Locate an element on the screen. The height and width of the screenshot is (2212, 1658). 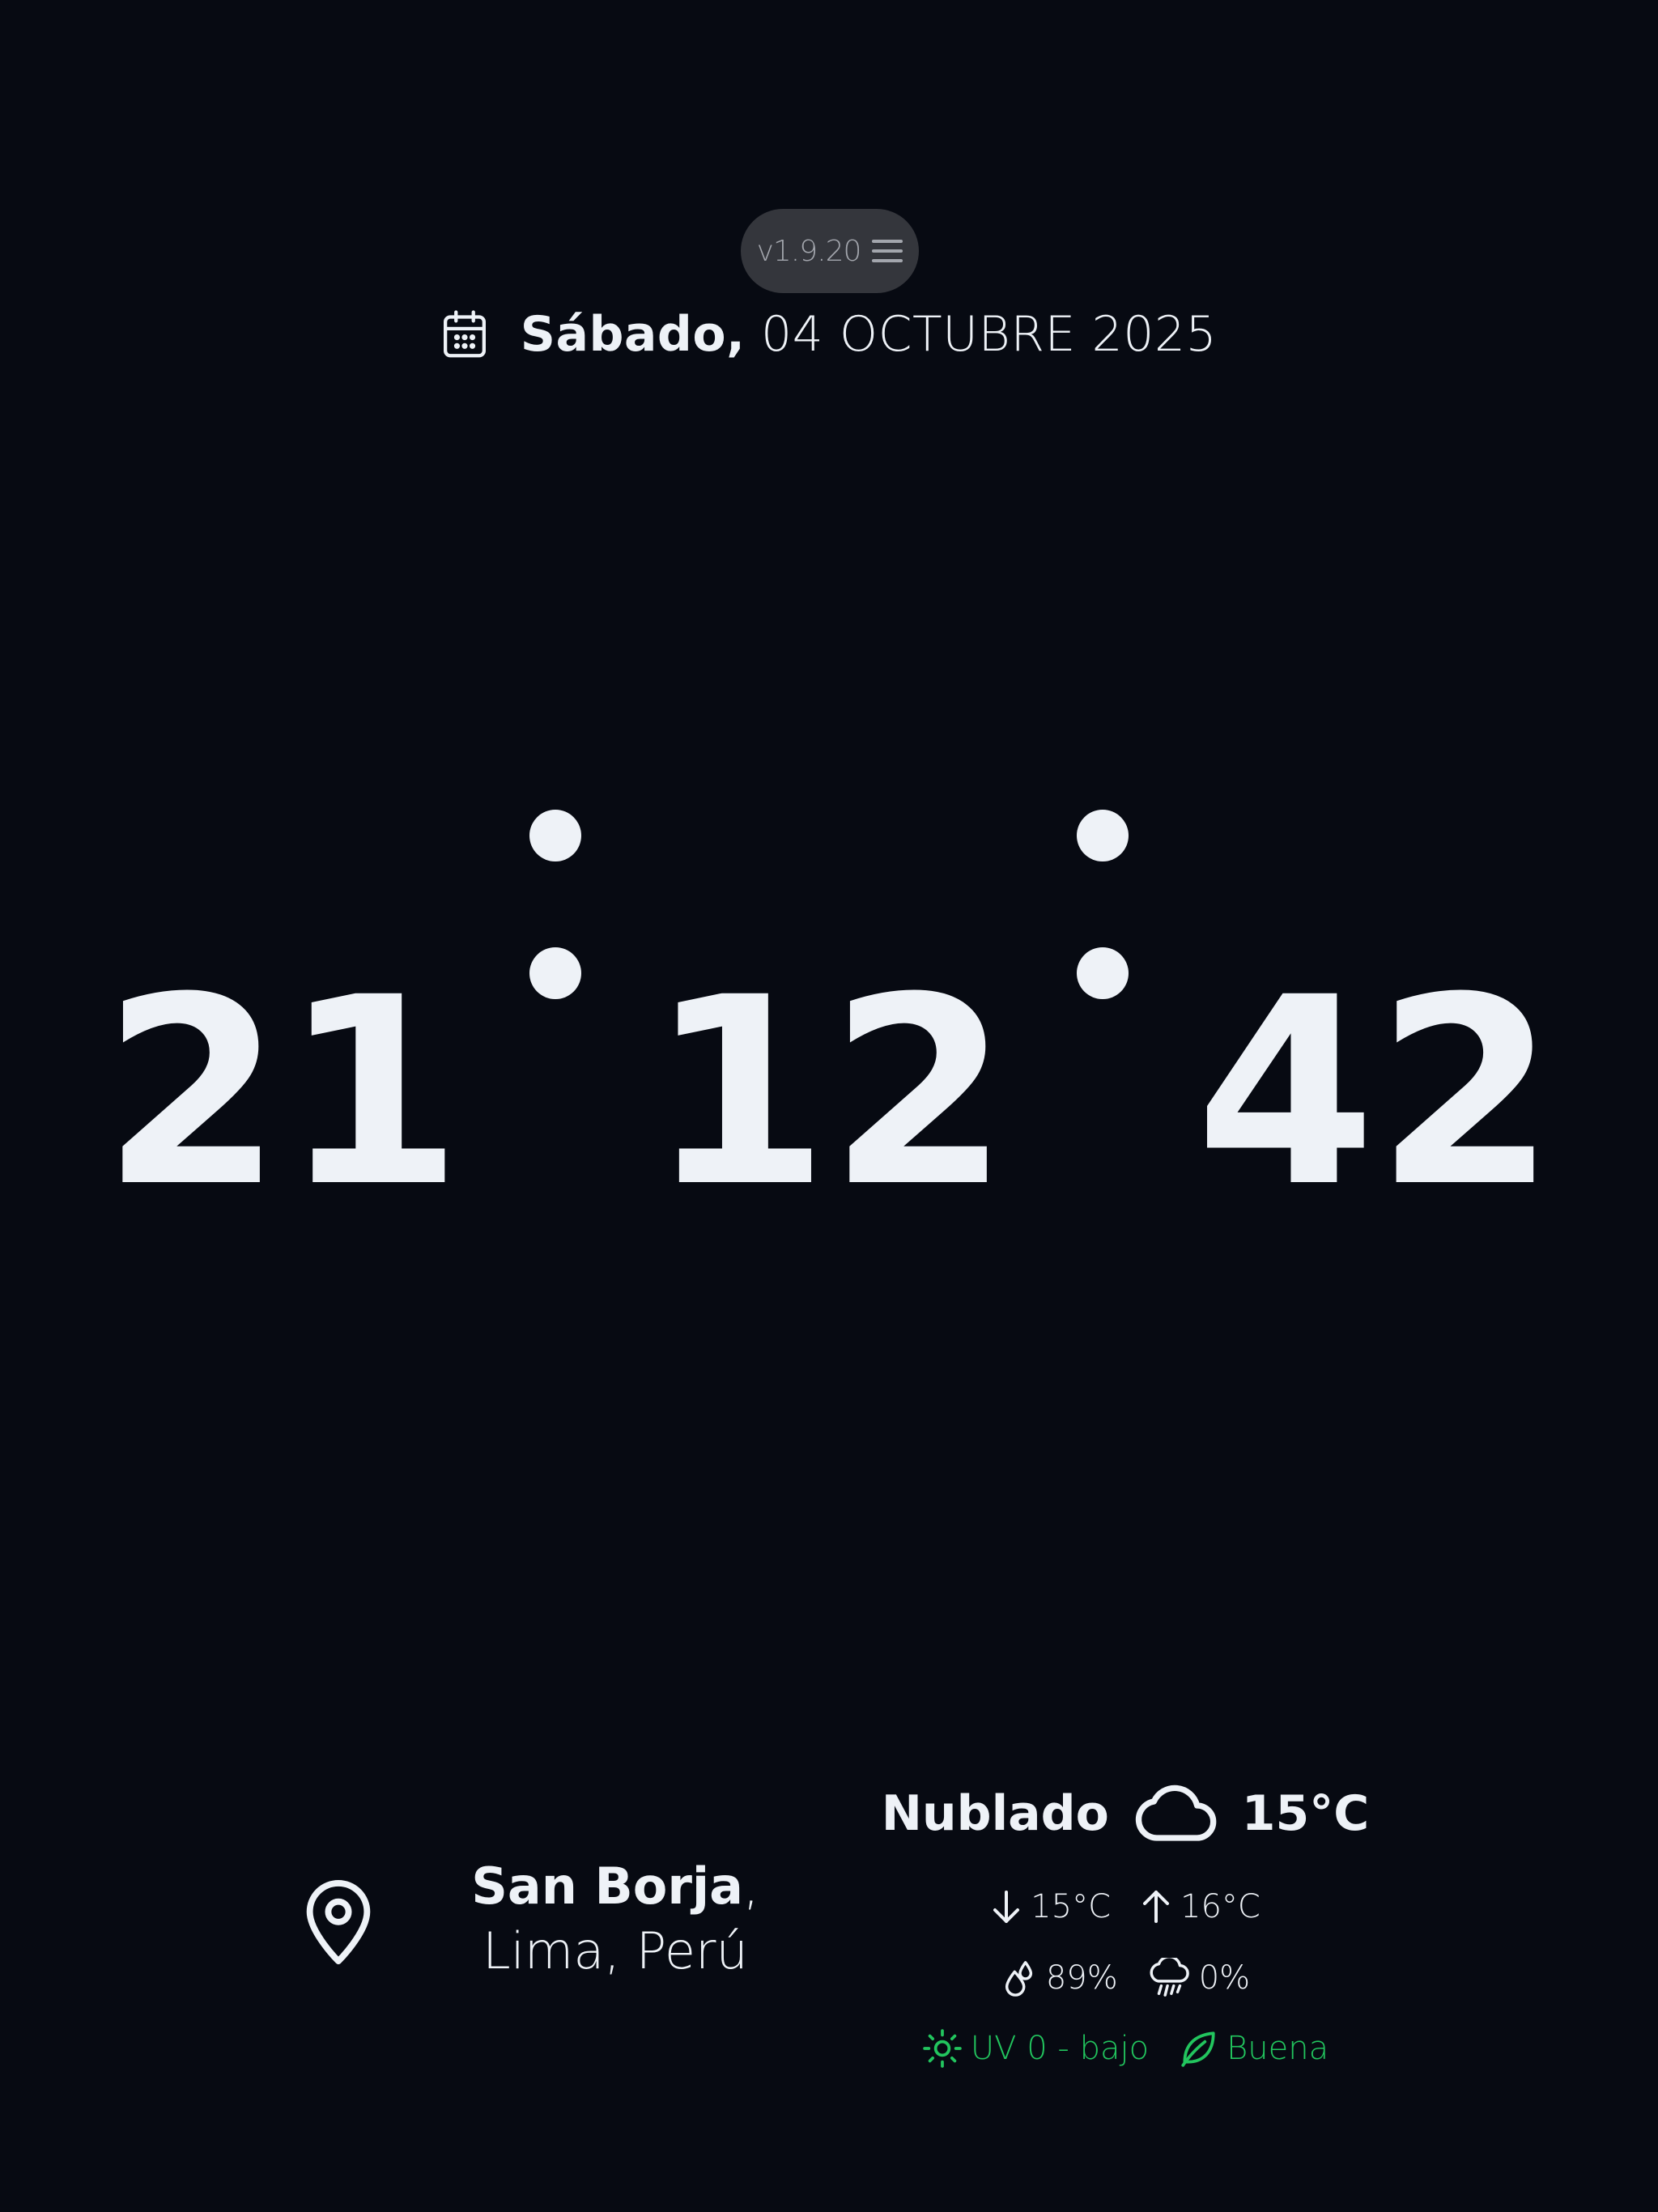
version-label: v1.9.20 is located at coordinates (809, 251).